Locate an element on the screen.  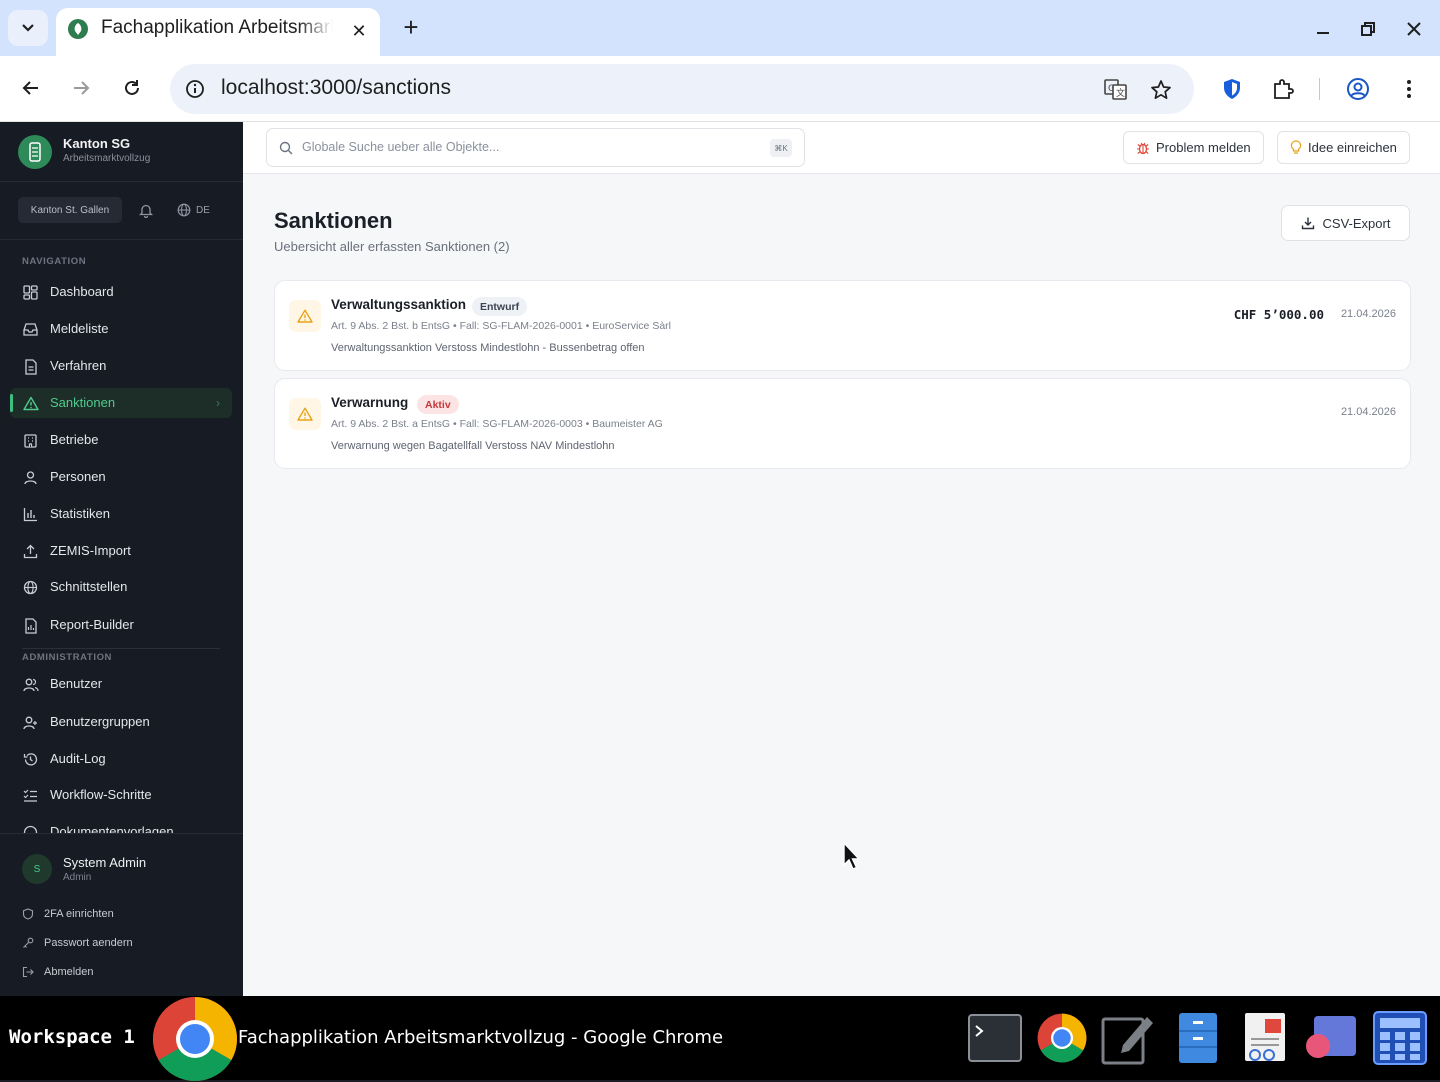
workspace-label: Workspace 1 is located at coordinates (72, 1037).